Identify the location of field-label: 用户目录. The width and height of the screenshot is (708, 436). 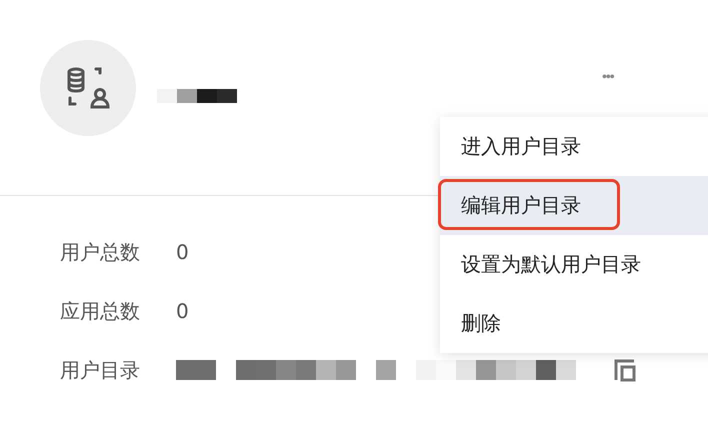
(100, 370).